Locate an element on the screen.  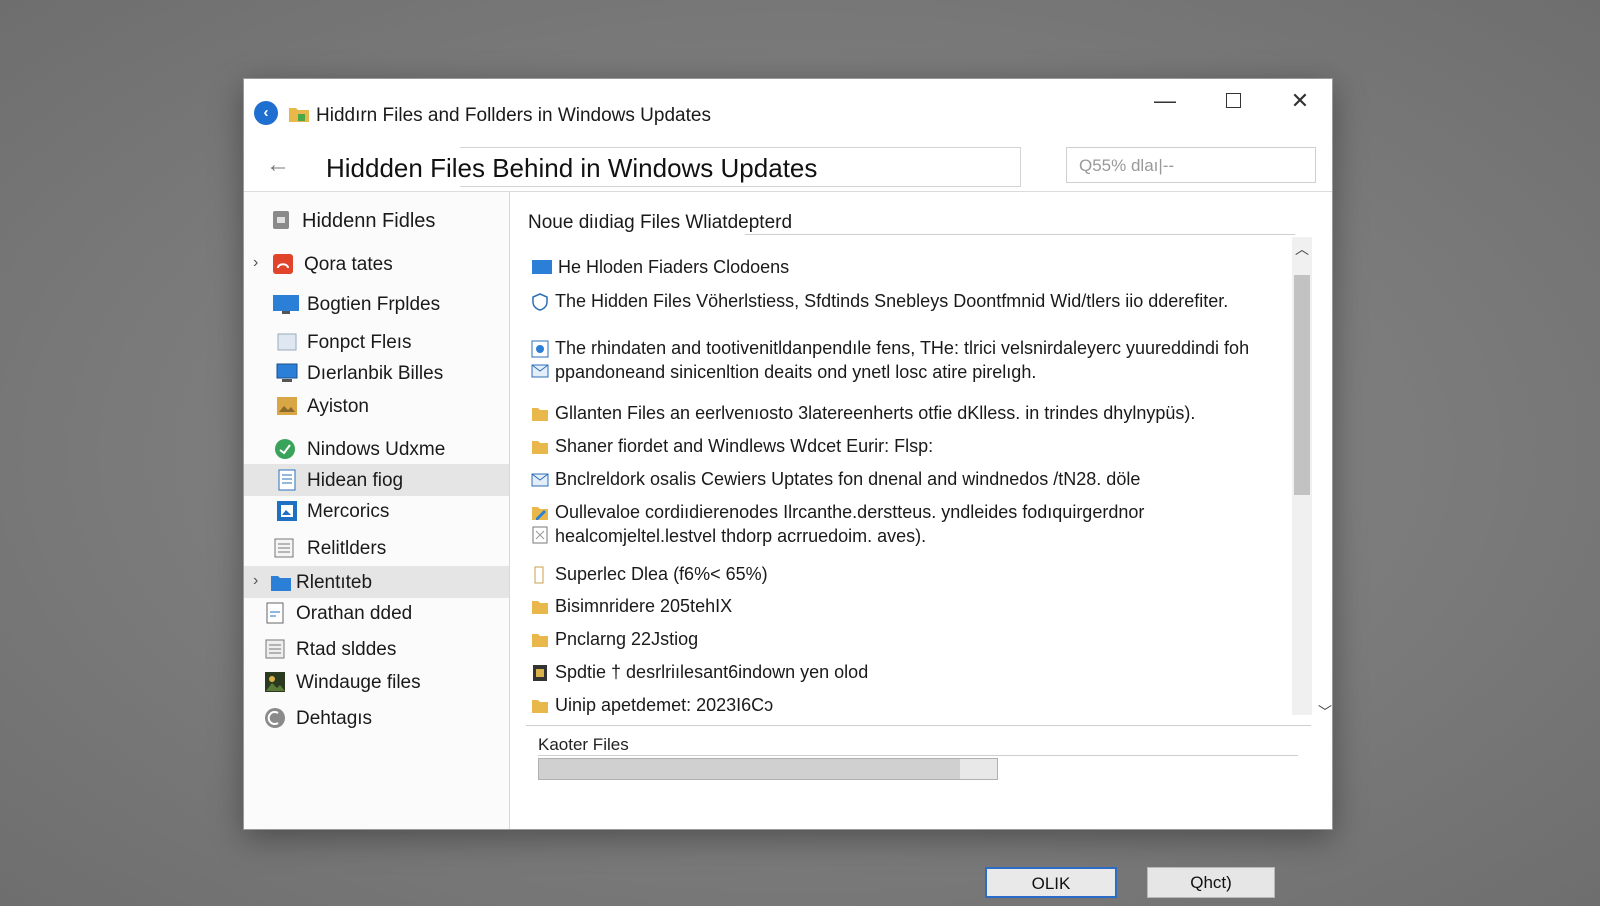
shield-icon is located at coordinates (540, 302).